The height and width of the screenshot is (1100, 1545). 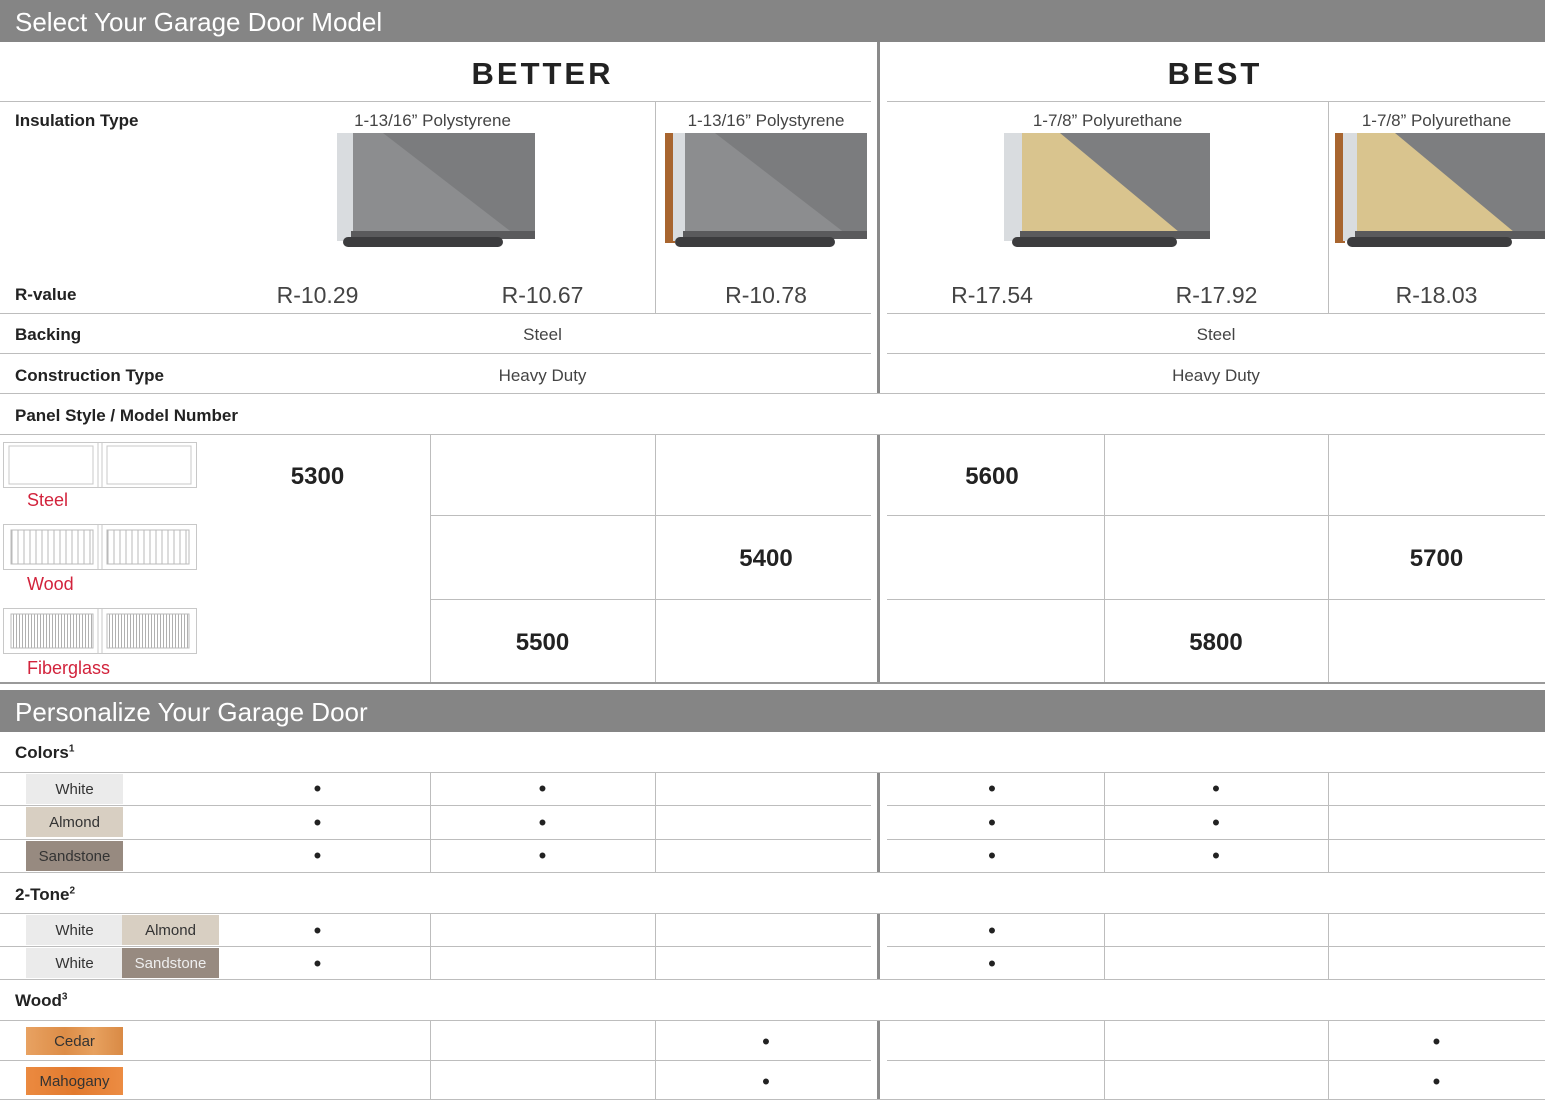 What do you see at coordinates (126, 415) in the screenshot?
I see `row-label-panel-style: Panel Style / Model Number` at bounding box center [126, 415].